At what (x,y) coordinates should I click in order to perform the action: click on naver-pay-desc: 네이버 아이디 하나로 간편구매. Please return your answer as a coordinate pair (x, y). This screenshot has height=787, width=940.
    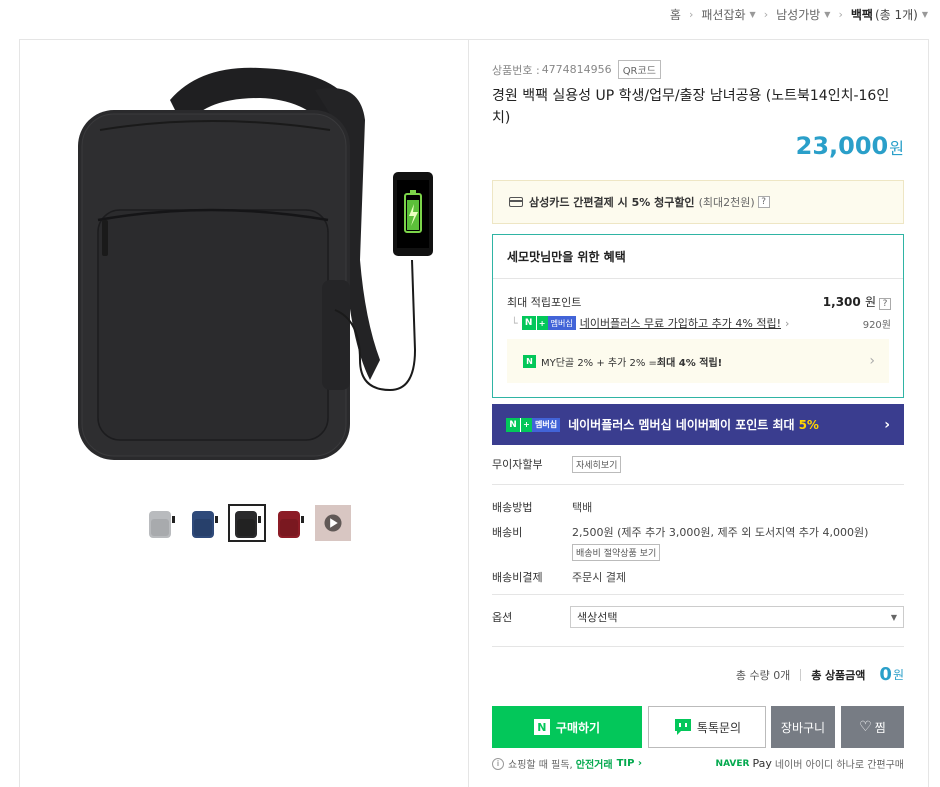
    Looking at the image, I should click on (839, 765).